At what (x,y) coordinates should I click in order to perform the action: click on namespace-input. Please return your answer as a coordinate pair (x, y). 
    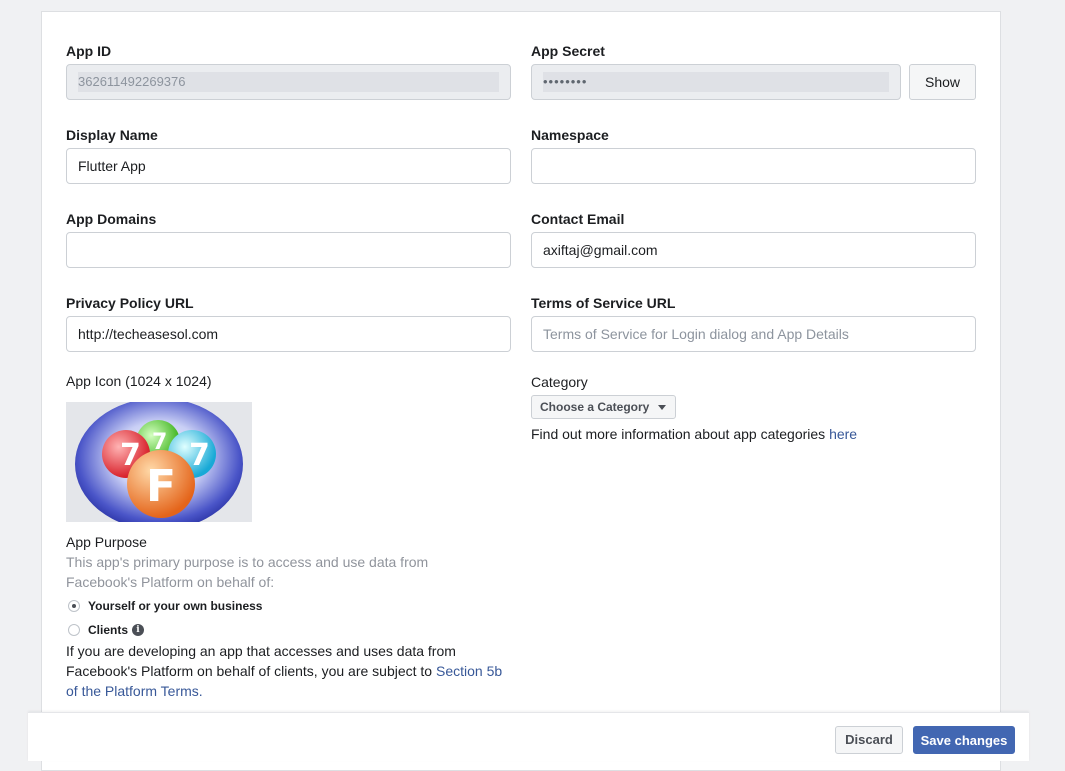
    Looking at the image, I should click on (753, 166).